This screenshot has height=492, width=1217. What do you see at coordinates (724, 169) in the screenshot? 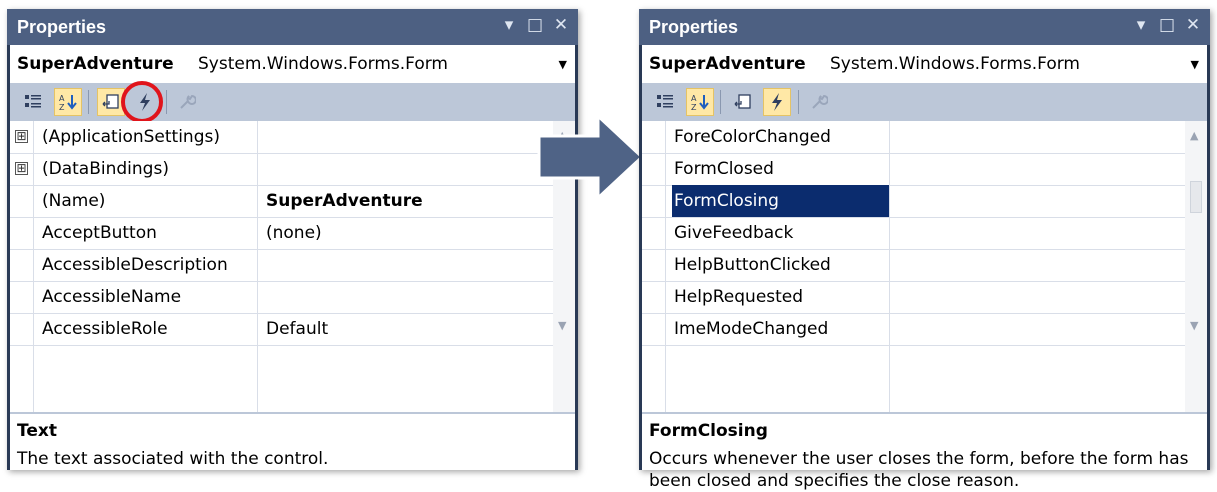
I see `event-name: FormClosed` at bounding box center [724, 169].